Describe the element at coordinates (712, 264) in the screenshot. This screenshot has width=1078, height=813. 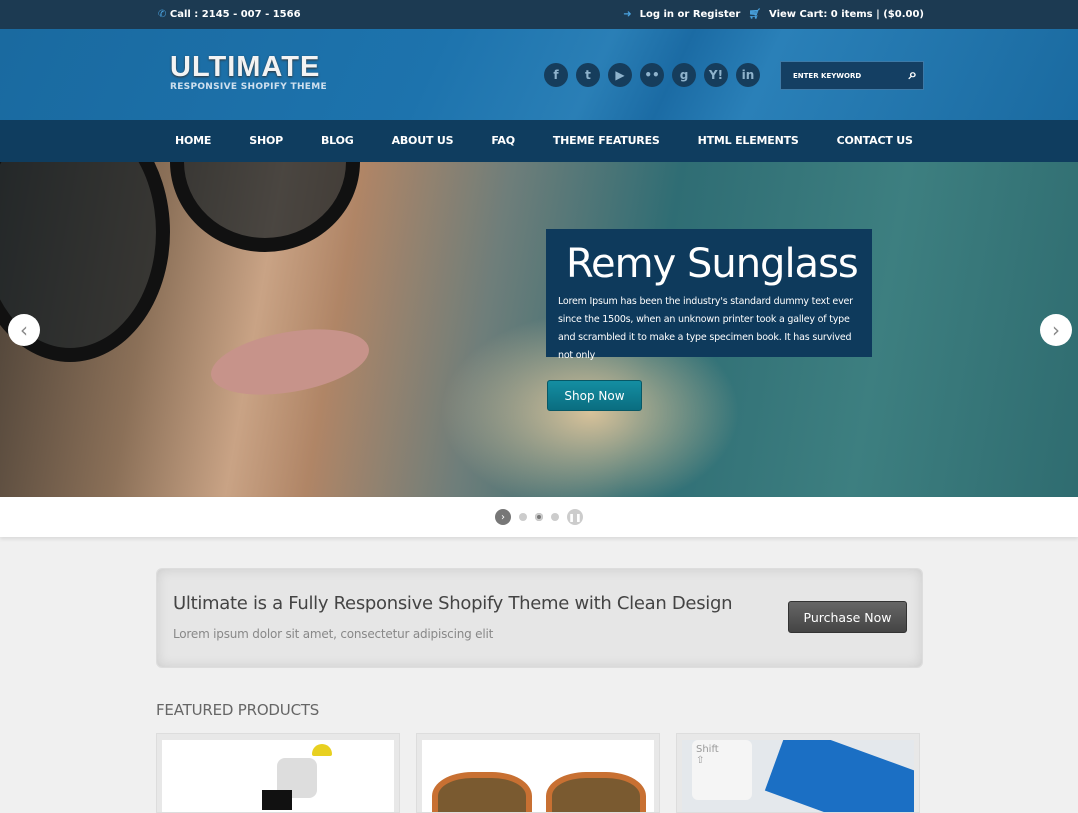
I see `slide-title: Remy Sunglass` at that location.